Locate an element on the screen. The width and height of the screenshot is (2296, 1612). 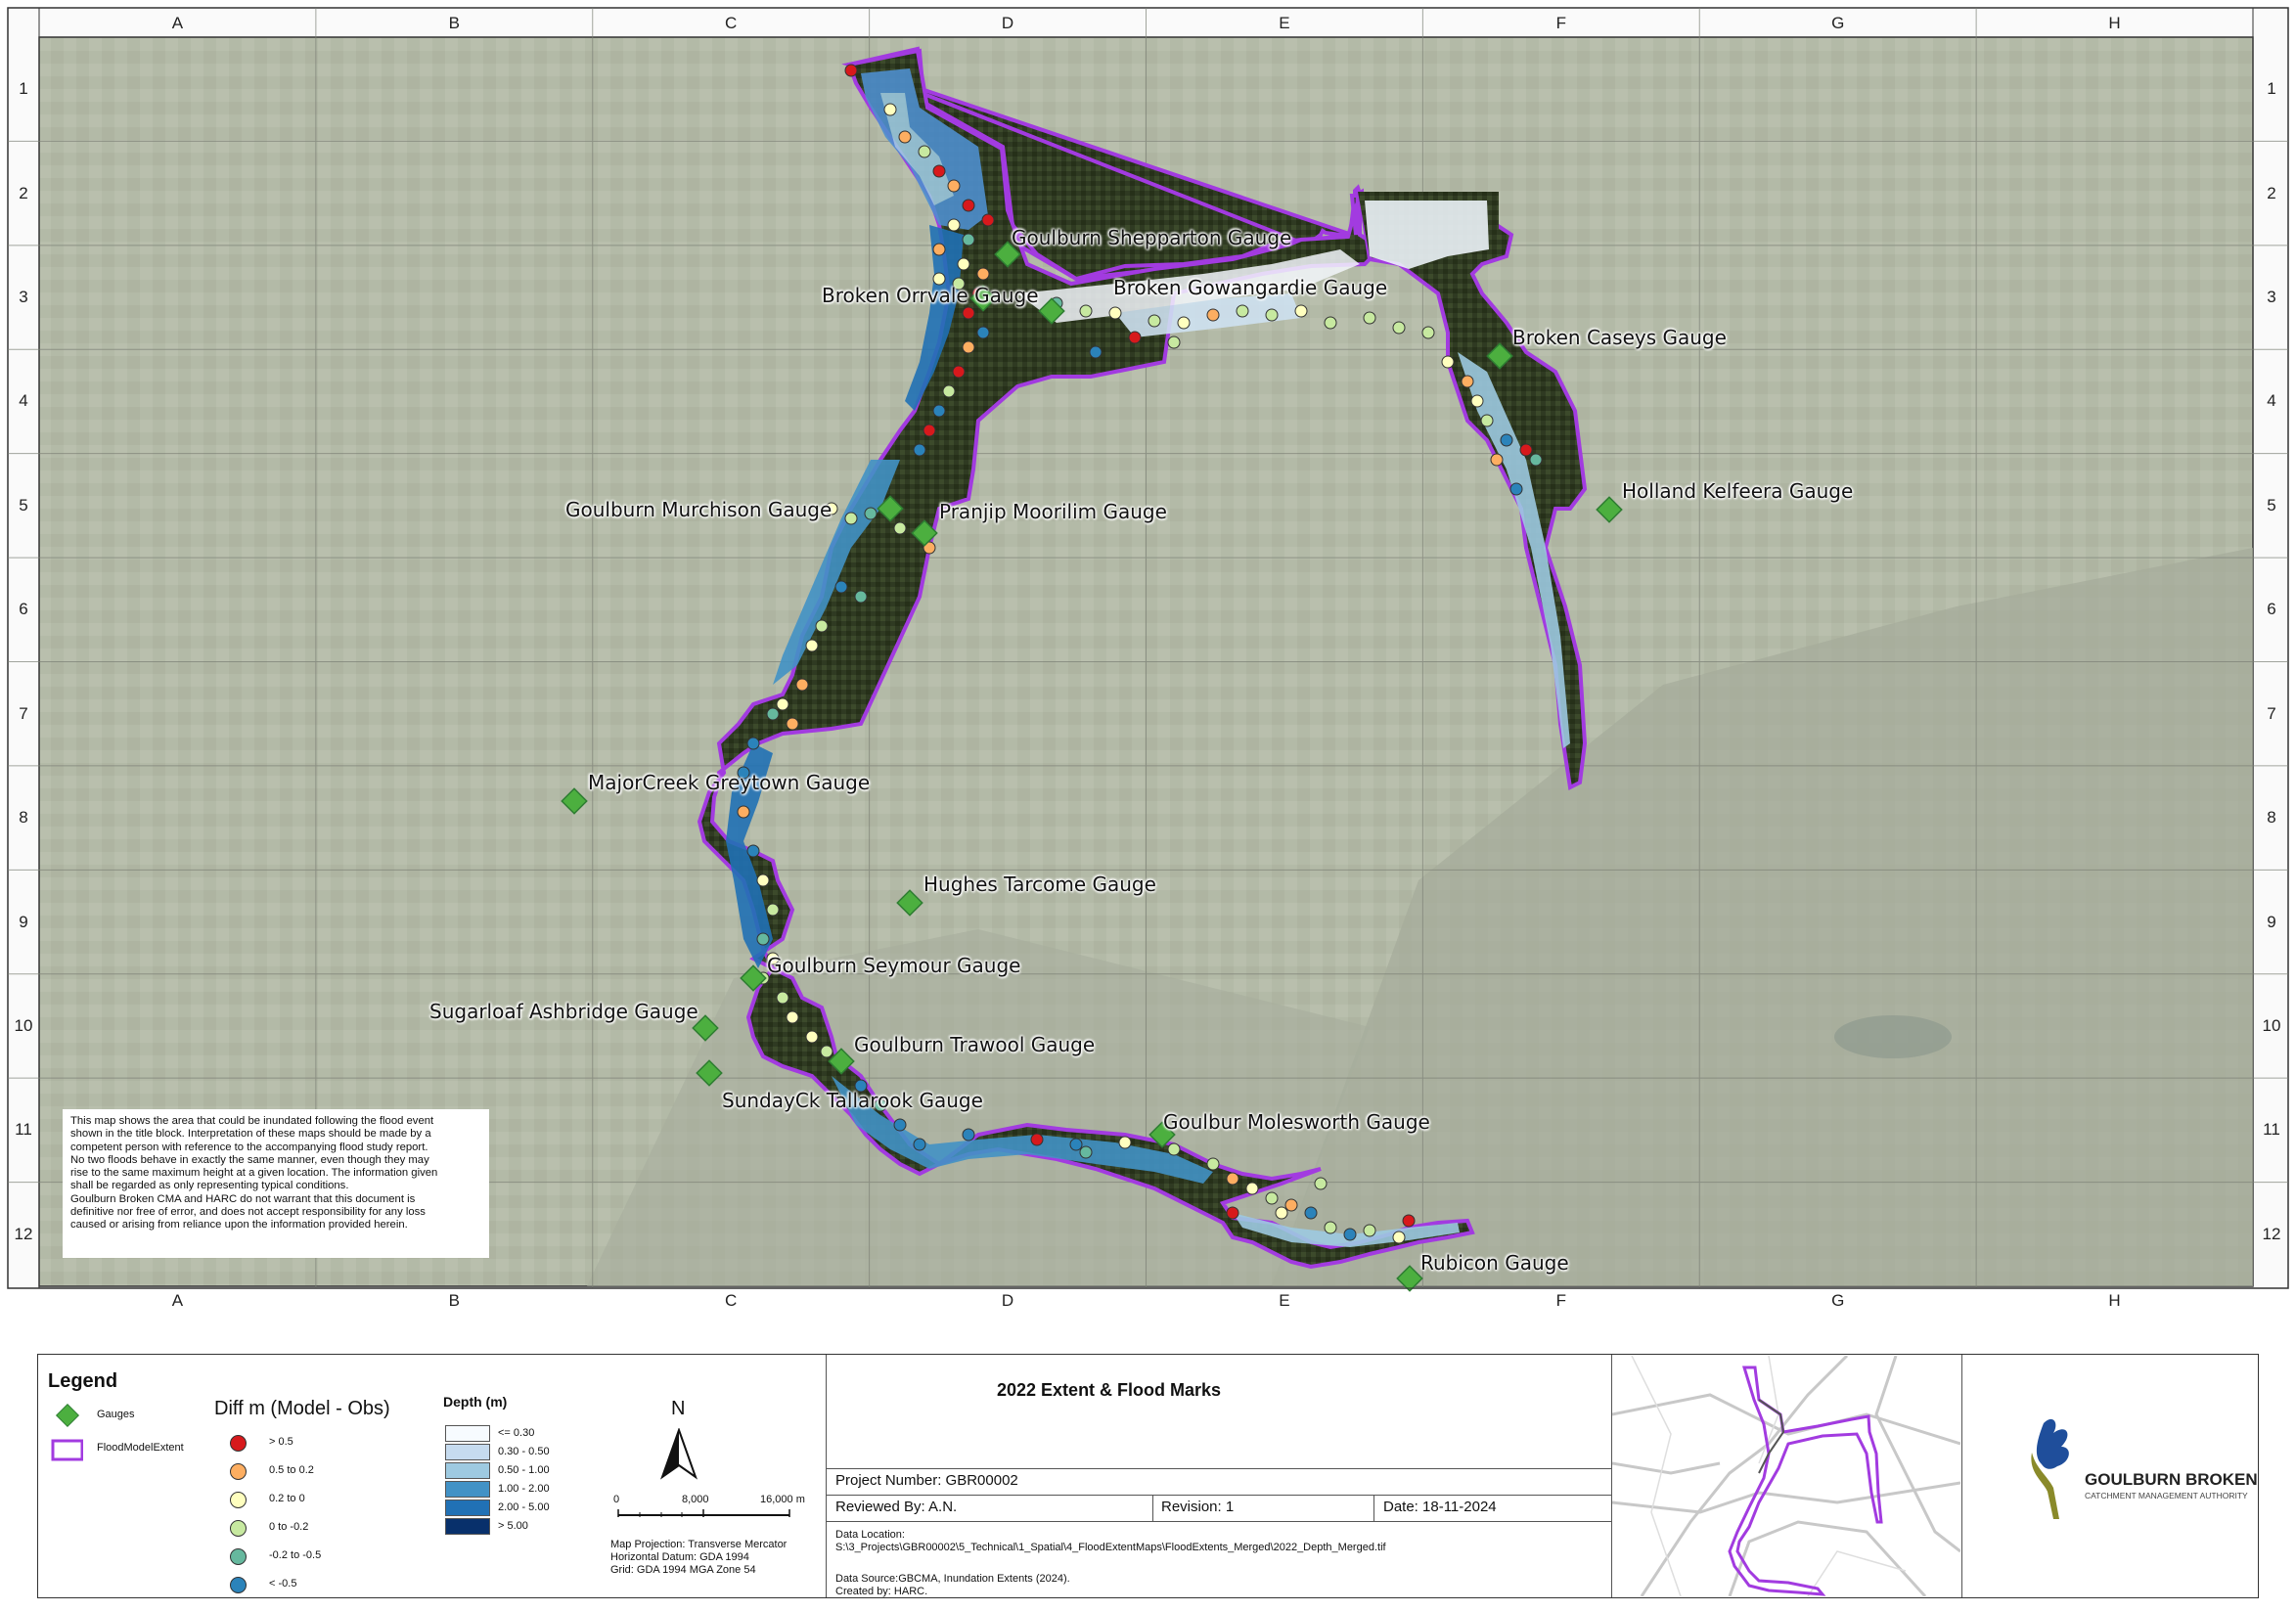
gauge-label-goulburn-seymour: Goulburn Seymour Gauge is located at coordinates (894, 965).